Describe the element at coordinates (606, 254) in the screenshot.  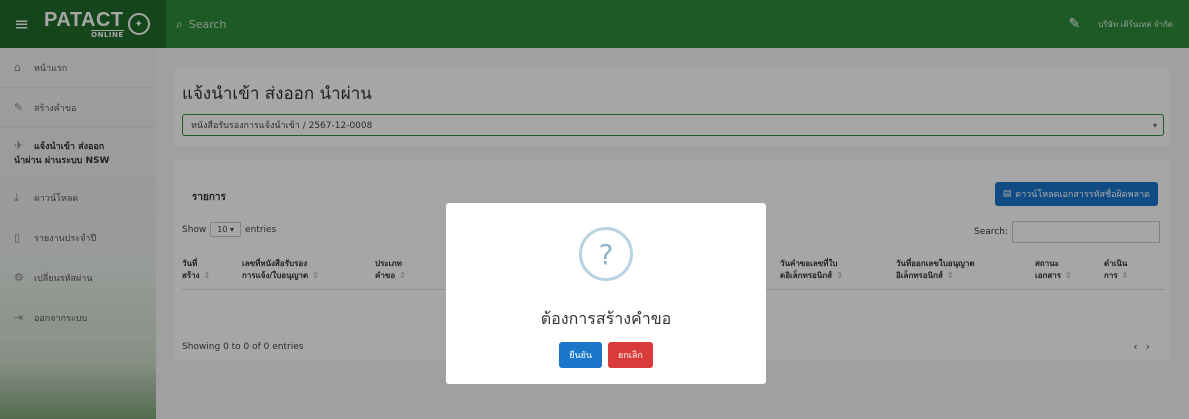
I see `question-icon: ?` at that location.